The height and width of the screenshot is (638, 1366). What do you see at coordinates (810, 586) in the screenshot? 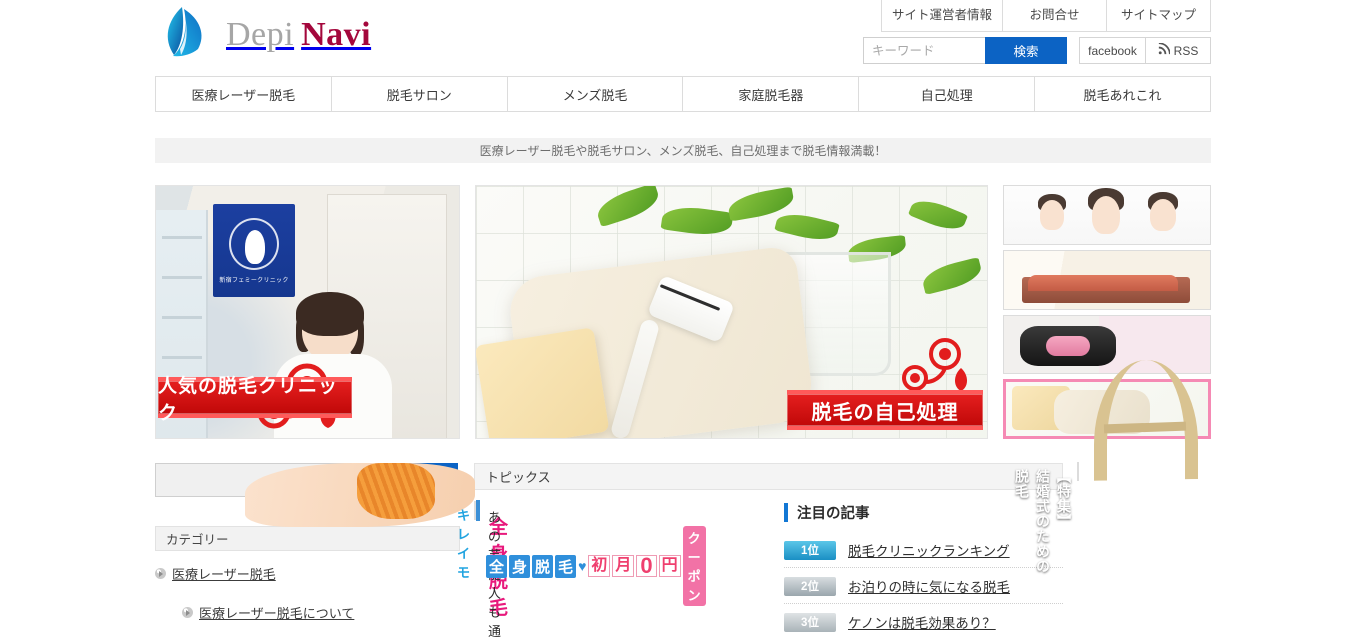
I see `rank-badge: 2位` at bounding box center [810, 586].